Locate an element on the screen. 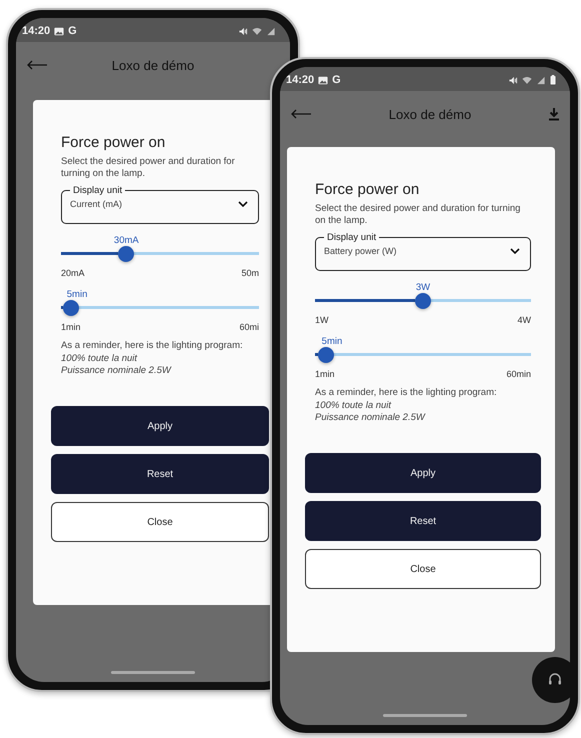 This screenshot has height=738, width=581. download-icon is located at coordinates (554, 114).